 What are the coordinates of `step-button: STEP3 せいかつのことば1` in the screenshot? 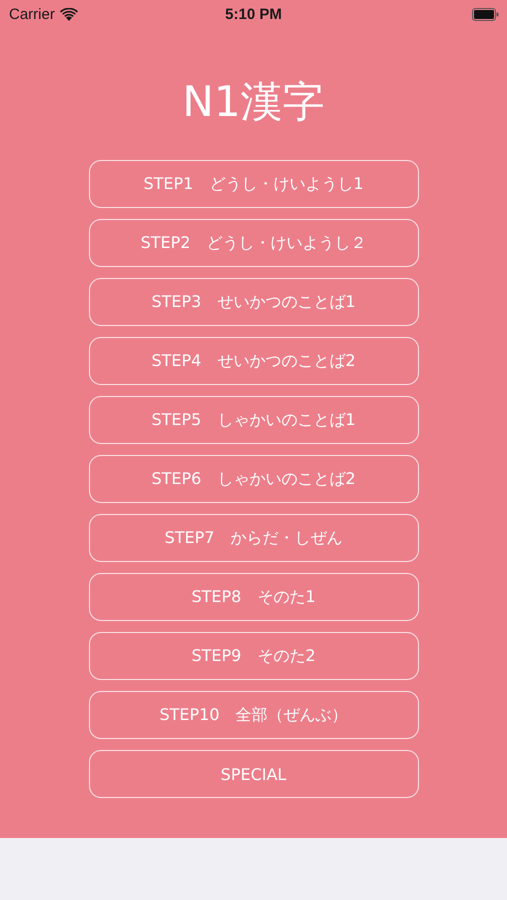 It's located at (253, 302).